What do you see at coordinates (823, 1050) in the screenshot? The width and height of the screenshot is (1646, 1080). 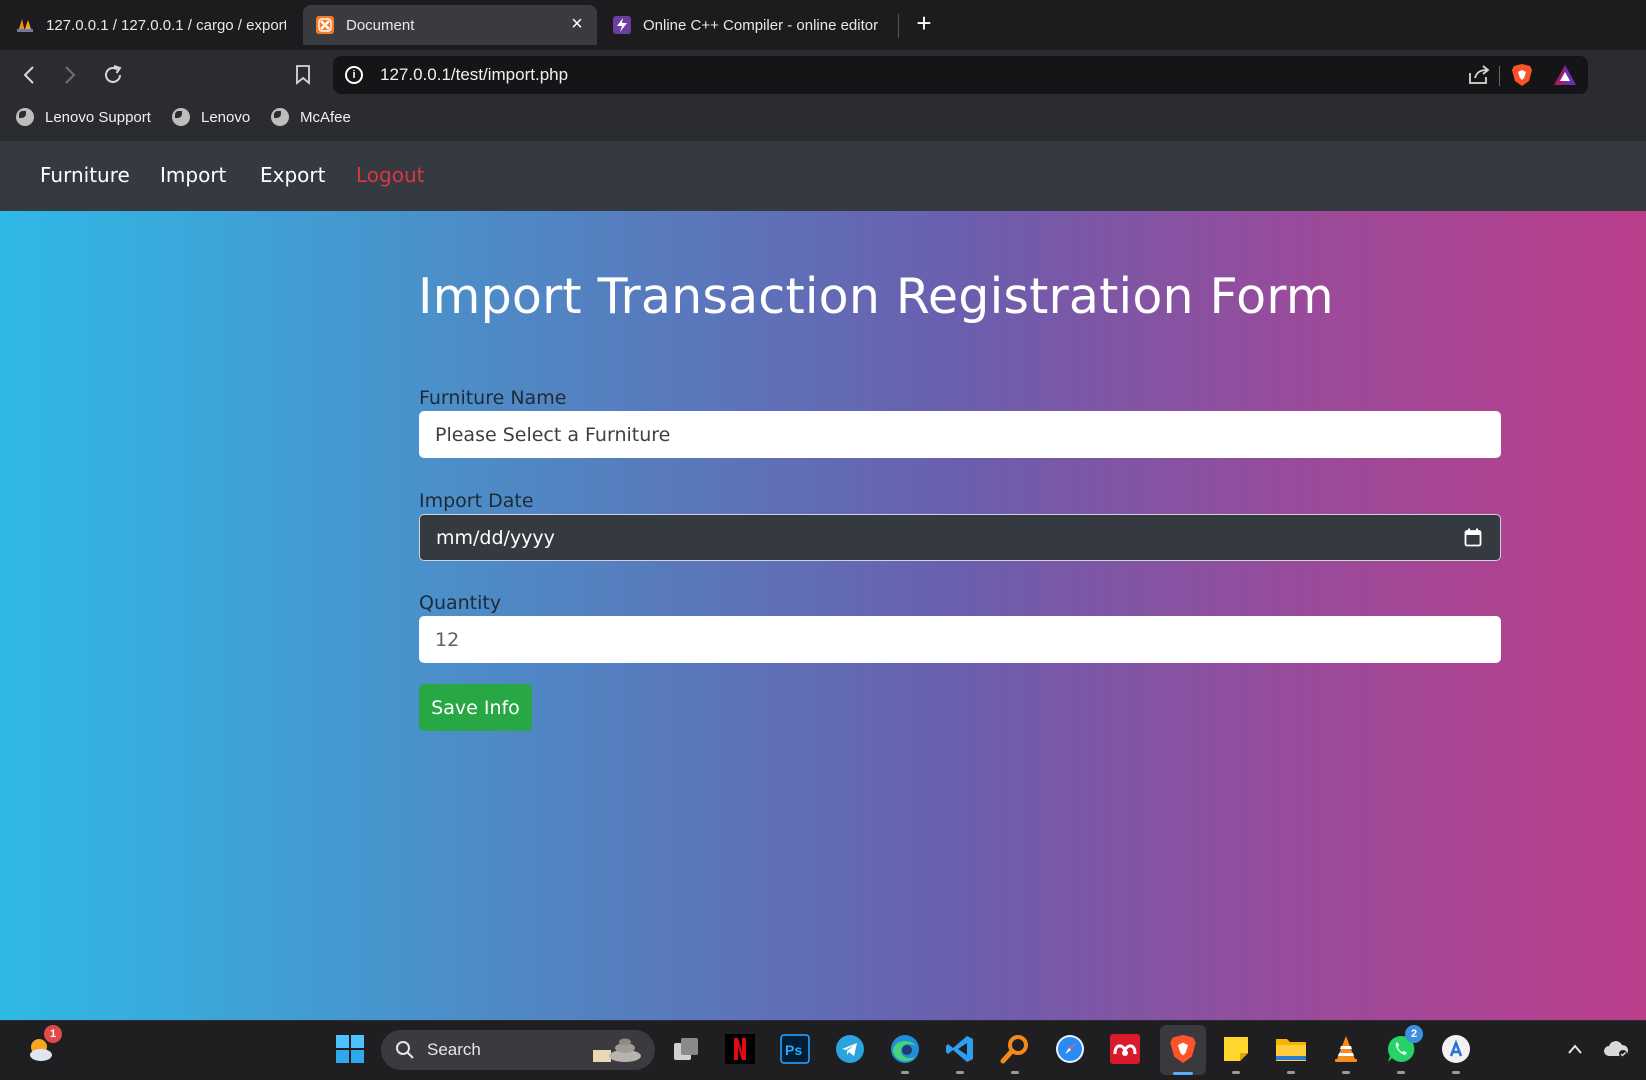 I see `windows-taskbar: 1 Search Ps 2` at bounding box center [823, 1050].